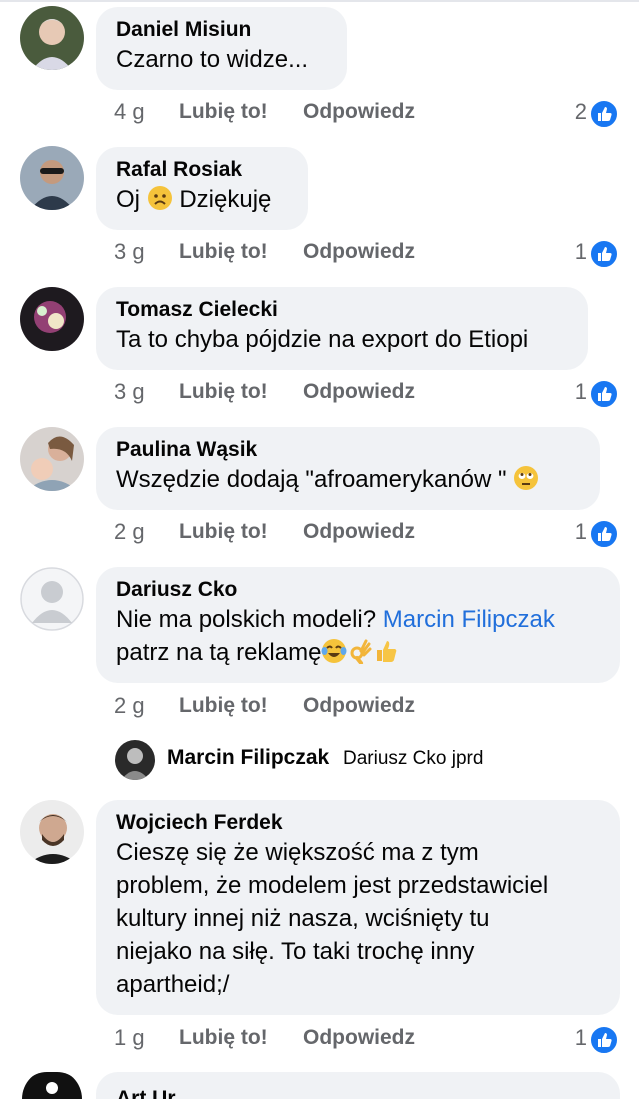 This screenshot has width=639, height=1099. Describe the element at coordinates (526, 482) in the screenshot. I see `face-with-rolling-eyes-icon` at that location.